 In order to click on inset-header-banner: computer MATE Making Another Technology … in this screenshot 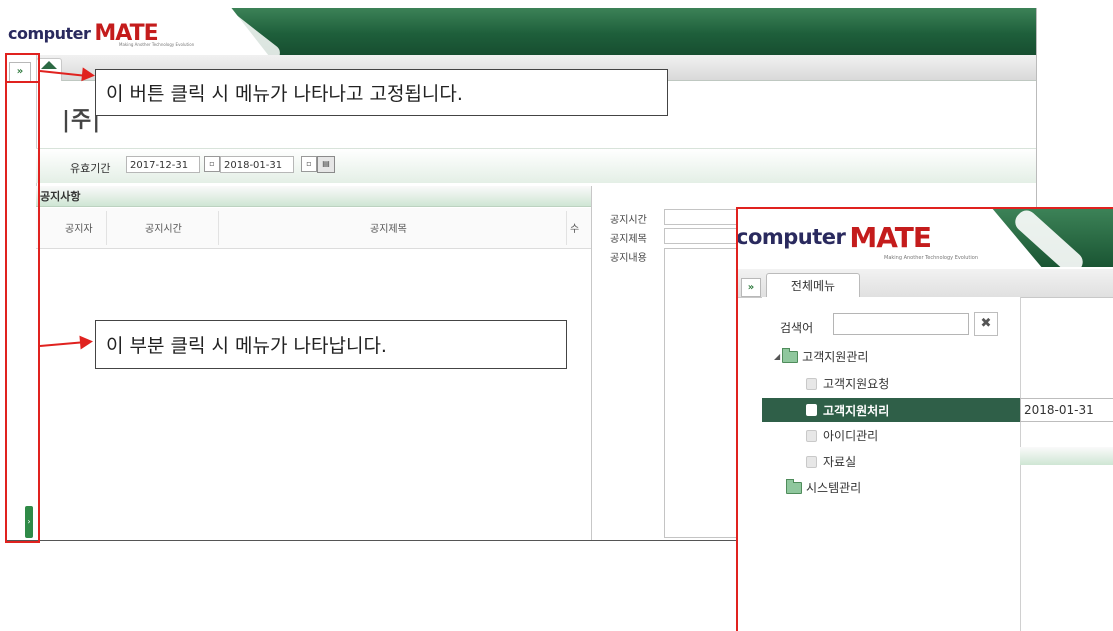, I will do `click(924, 244)`.